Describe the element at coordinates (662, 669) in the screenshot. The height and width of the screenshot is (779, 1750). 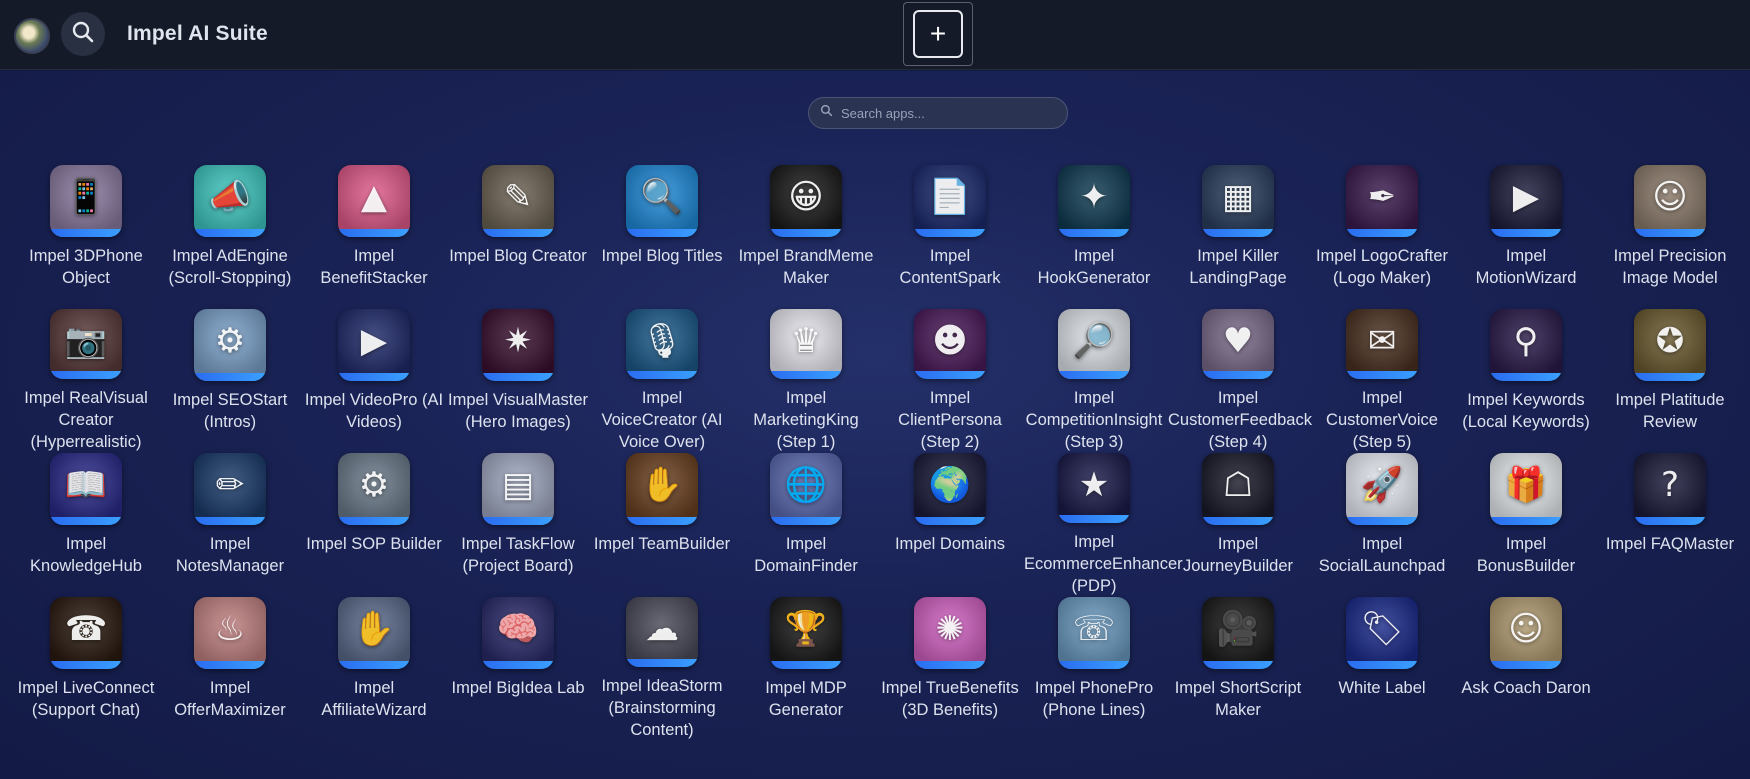
I see `app-tile: ☁ Impel IdeaStorm (Brainstorming Content)` at that location.